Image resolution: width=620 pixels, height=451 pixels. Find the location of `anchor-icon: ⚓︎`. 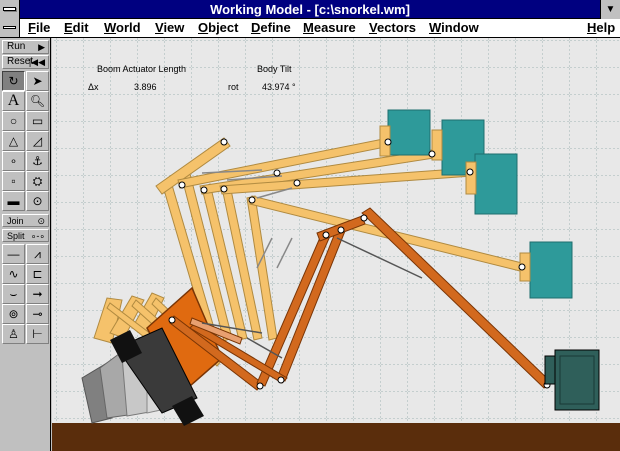

anchor-icon: ⚓︎ is located at coordinates (37, 161).